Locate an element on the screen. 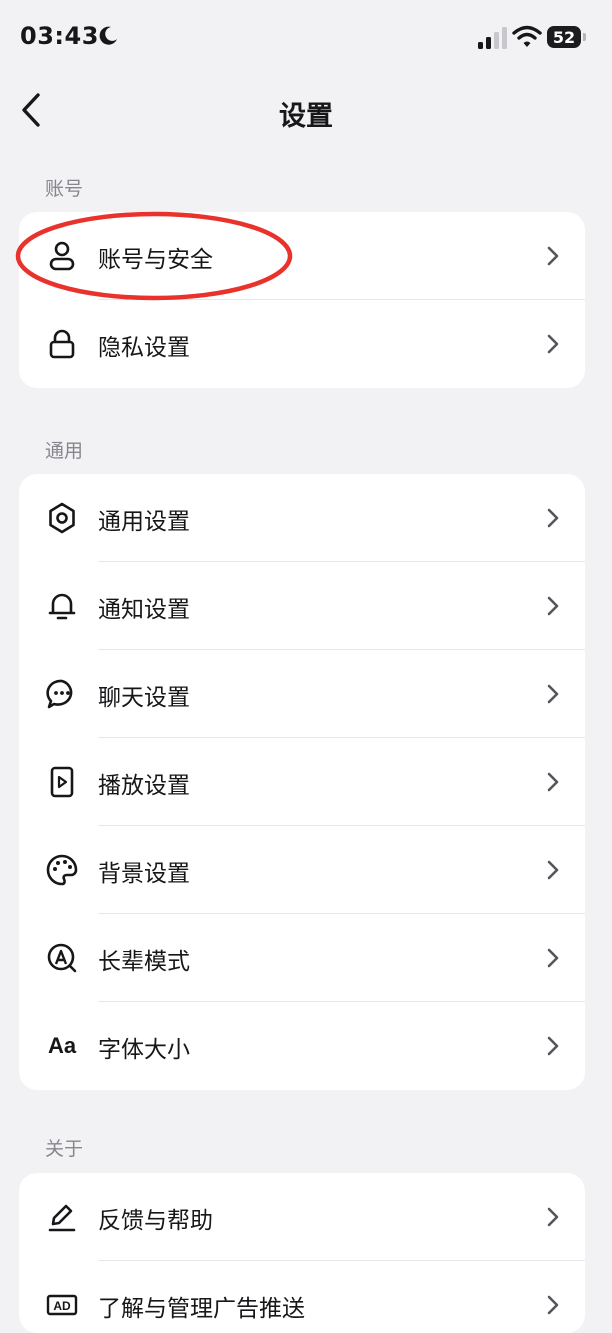 The image size is (612, 1333). battery-level: 52 is located at coordinates (564, 37).